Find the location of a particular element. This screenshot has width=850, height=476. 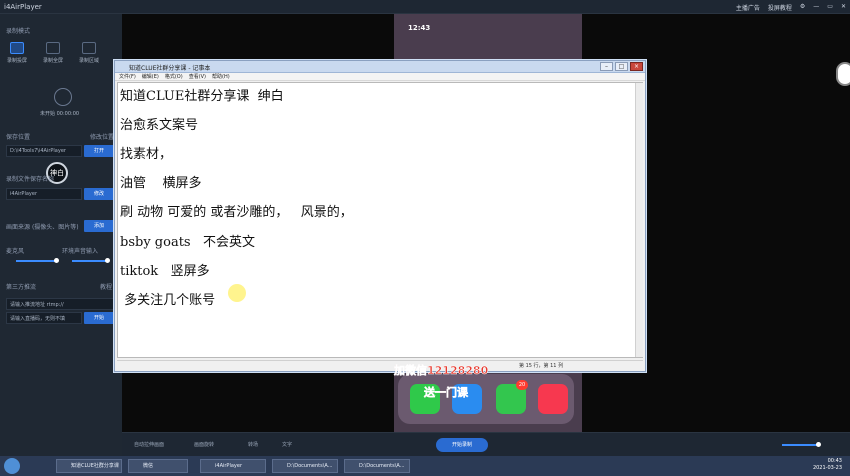

settings-icon: ⚙ is located at coordinates (802, 7).